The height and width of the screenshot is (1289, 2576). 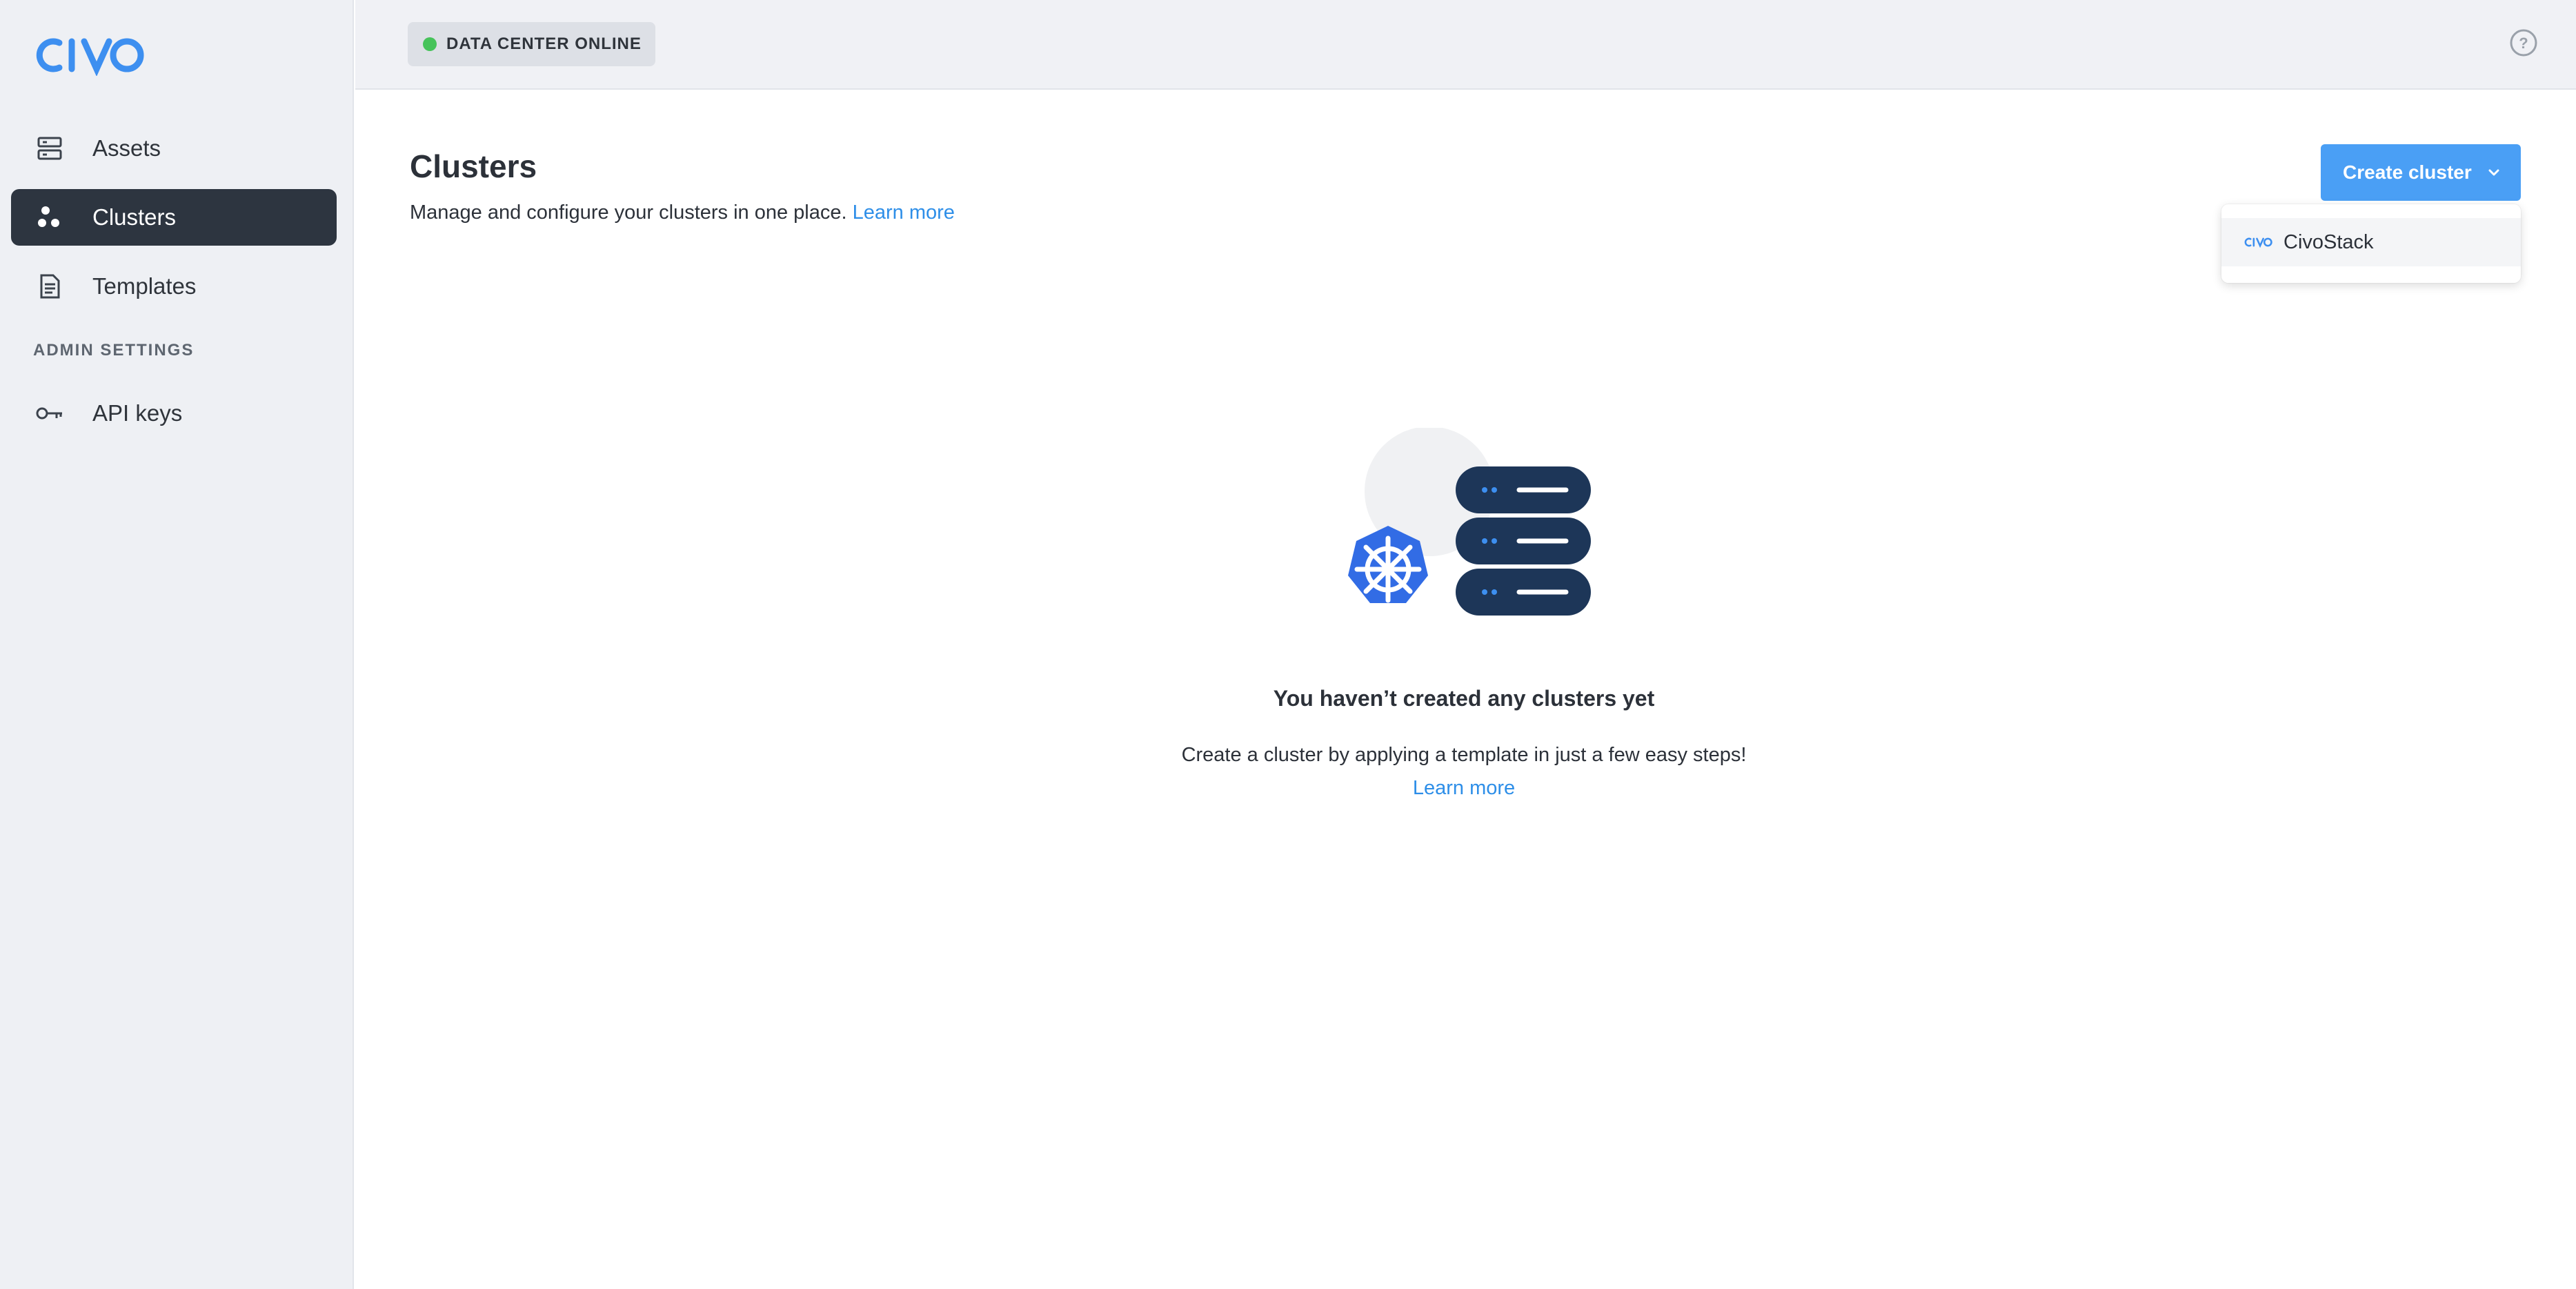 What do you see at coordinates (473, 166) in the screenshot?
I see `page-title: Clusters` at bounding box center [473, 166].